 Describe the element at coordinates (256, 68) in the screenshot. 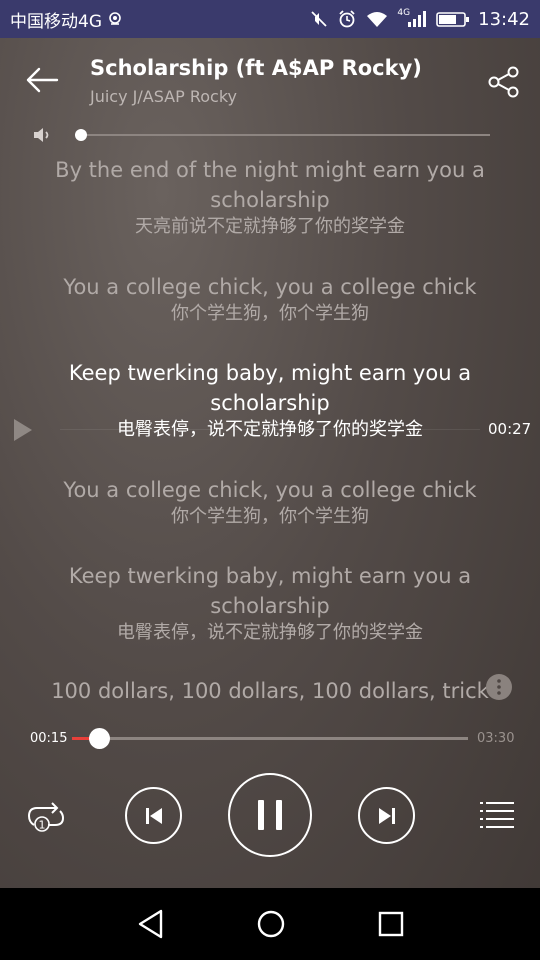

I see `song-title: Scholarship (ft A$AP Rocky)` at that location.